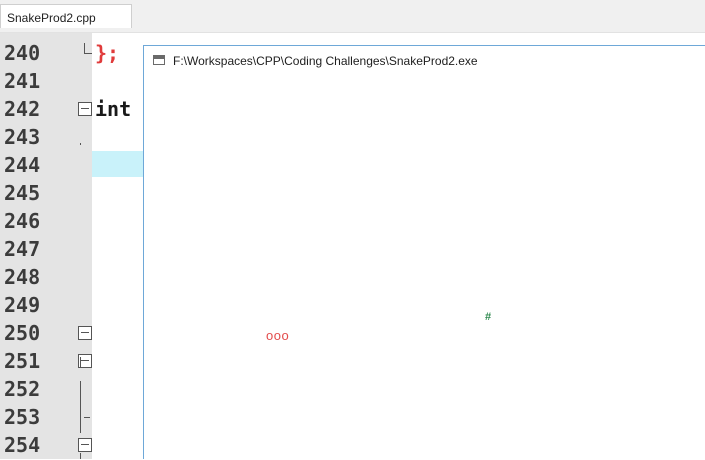  What do you see at coordinates (48, 53) in the screenshot?
I see `line-number: 240` at bounding box center [48, 53].